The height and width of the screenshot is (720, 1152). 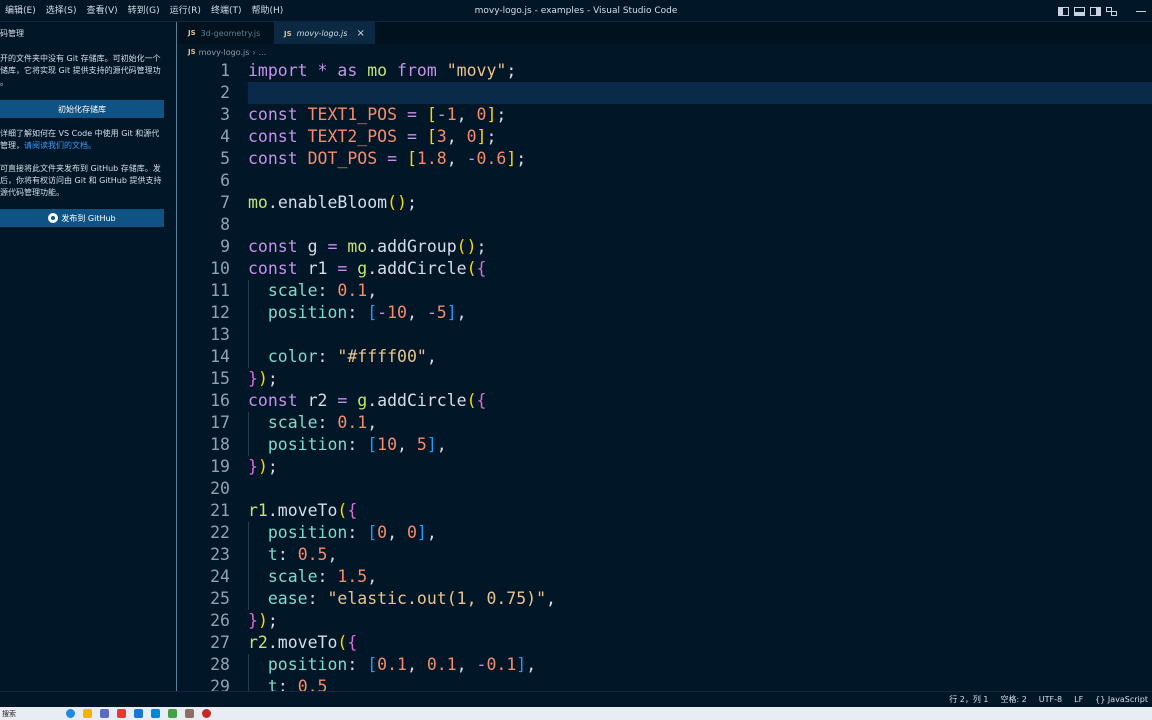 I want to click on code-text: const g = mo.addGroup();, so click(x=367, y=246).